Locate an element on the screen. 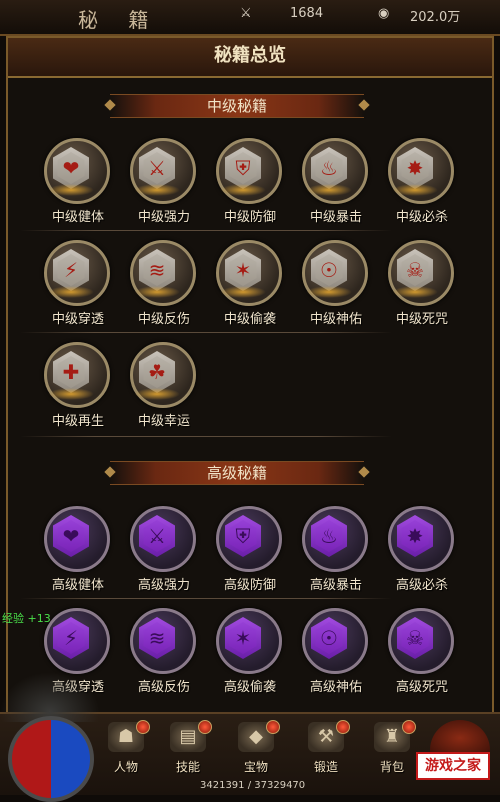 The image size is (500, 802). skill-label: 高级反伤 is located at coordinates (163, 687).